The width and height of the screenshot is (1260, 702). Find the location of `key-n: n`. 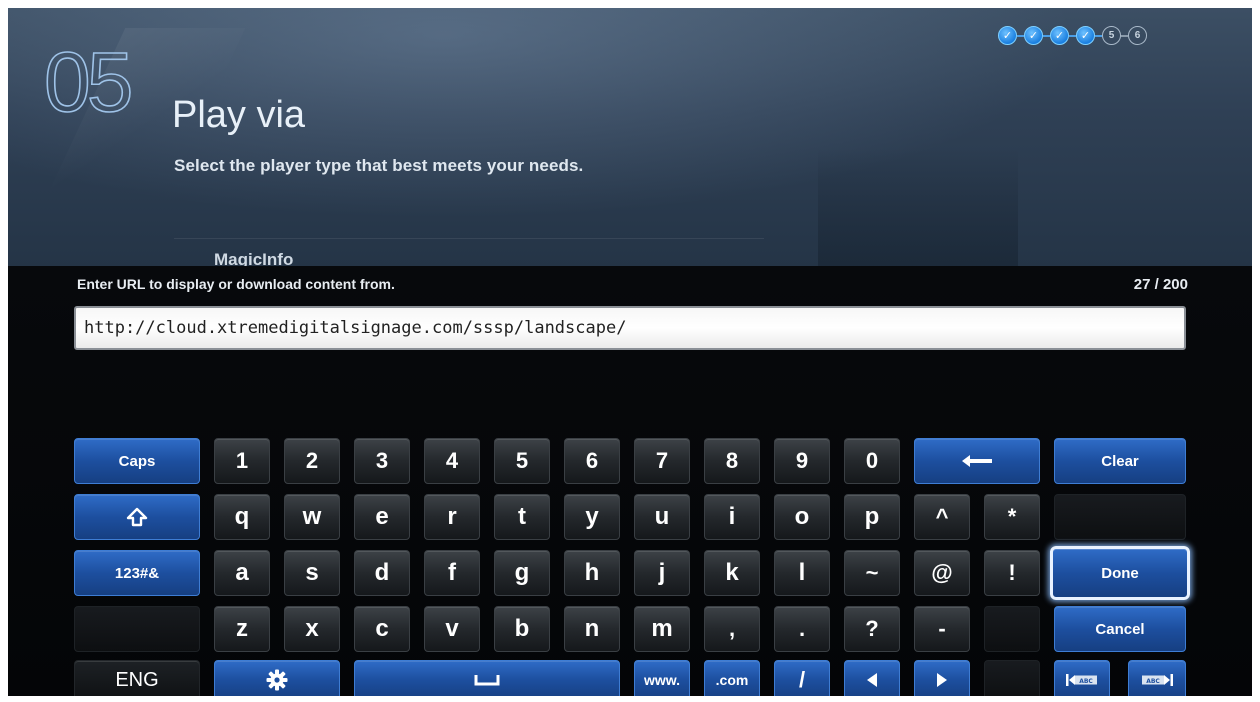

key-n: n is located at coordinates (592, 629).